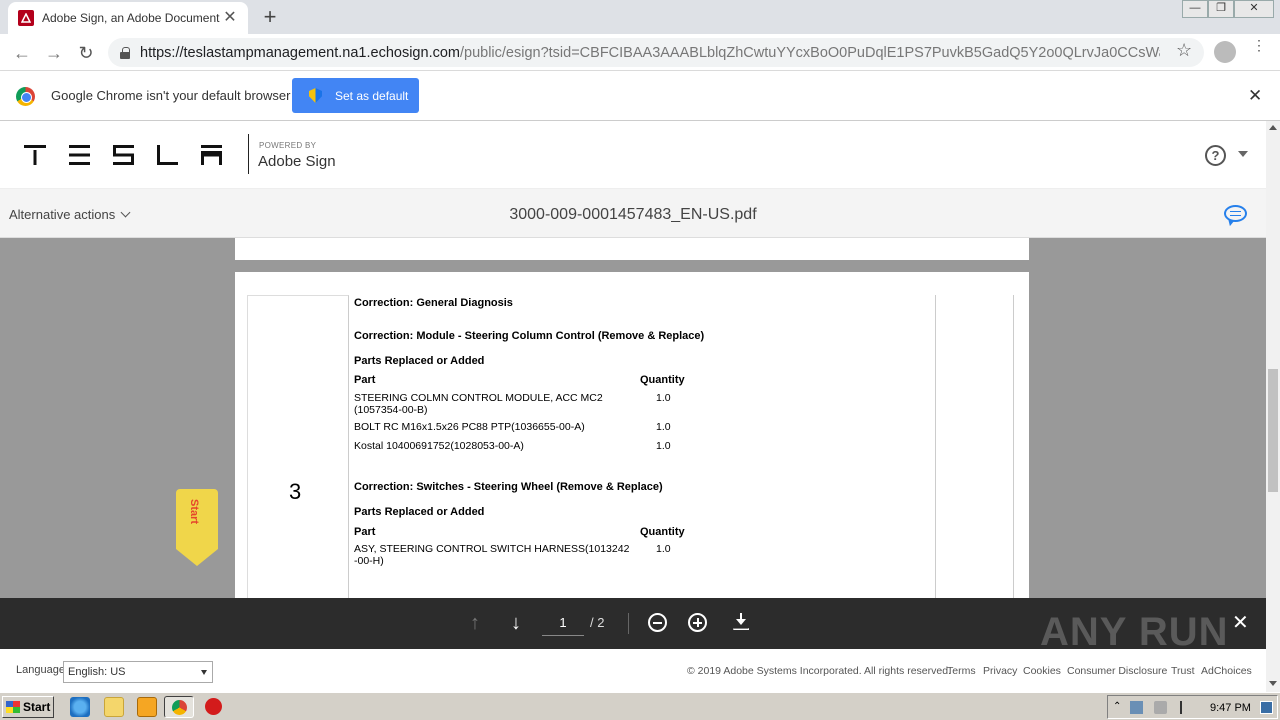 The image size is (1280, 720). What do you see at coordinates (1195, 9) in the screenshot?
I see `minimize-button: —` at bounding box center [1195, 9].